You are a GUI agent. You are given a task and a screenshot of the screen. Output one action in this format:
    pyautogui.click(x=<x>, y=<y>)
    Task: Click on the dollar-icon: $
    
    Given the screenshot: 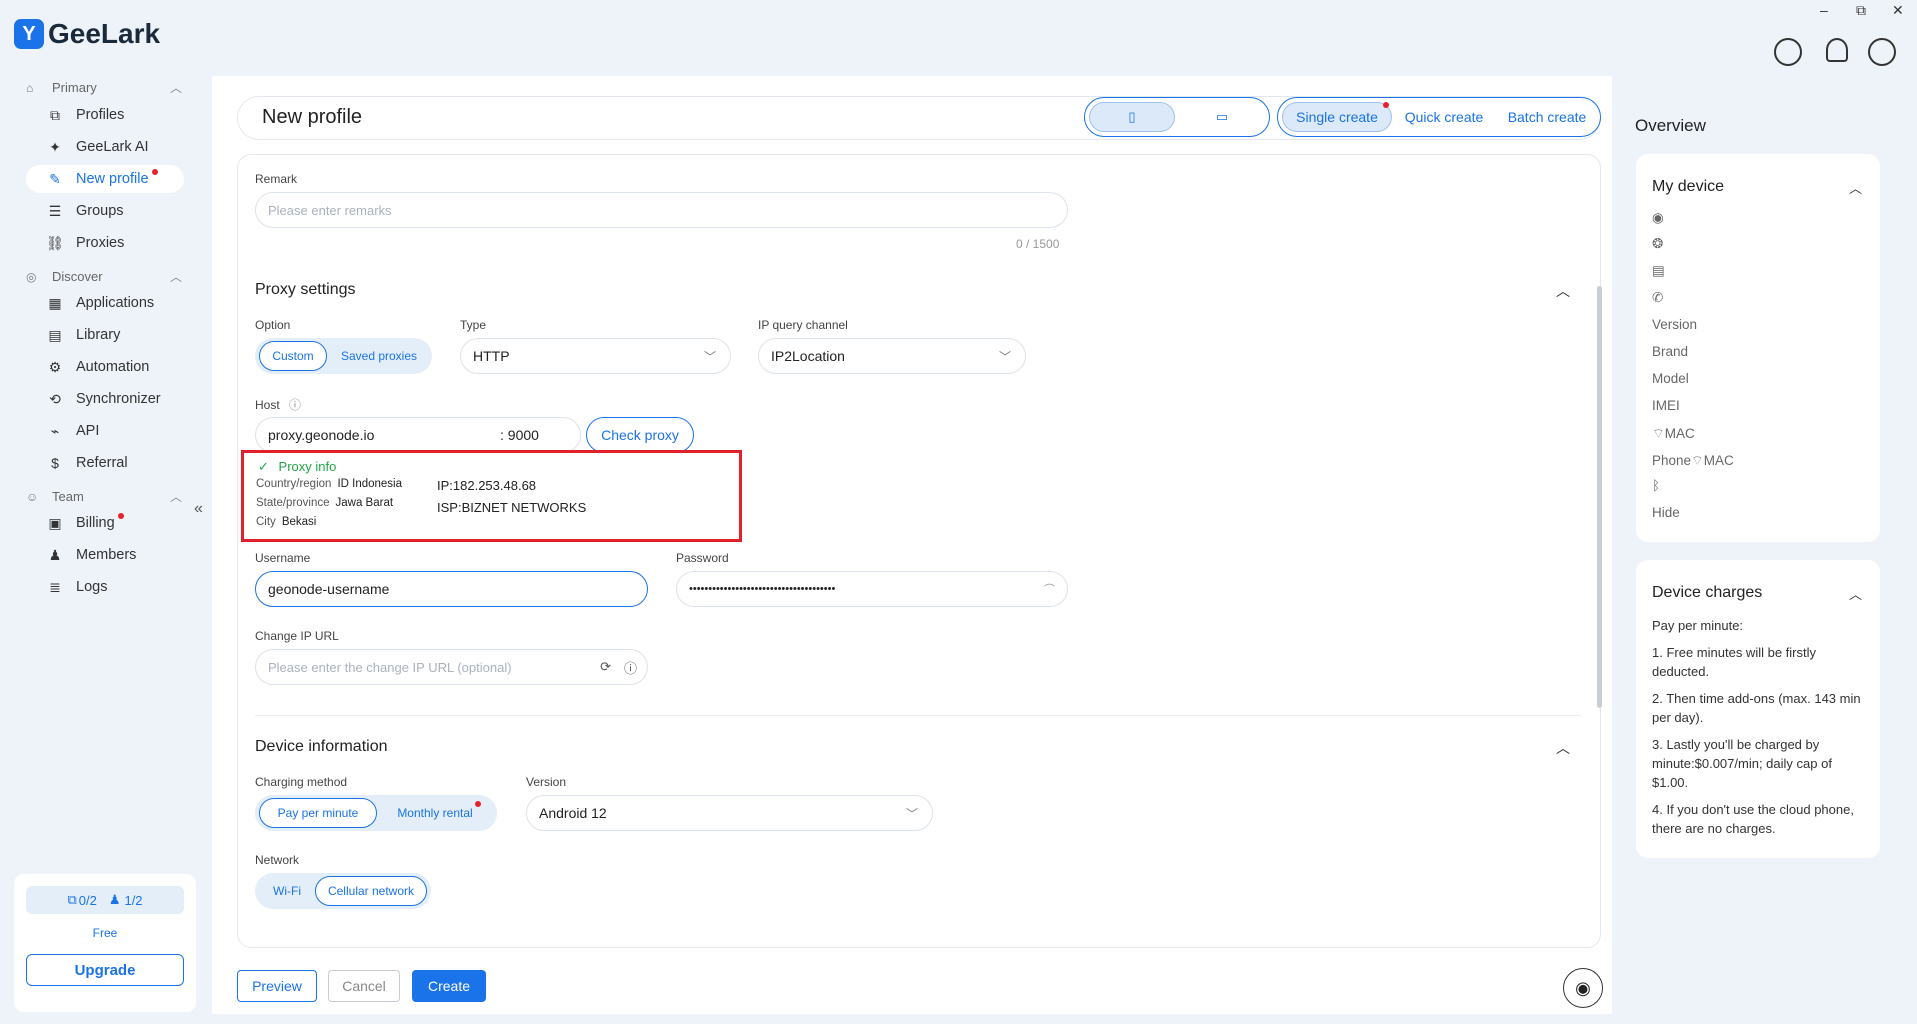 What is the action you would take?
    pyautogui.click(x=55, y=463)
    